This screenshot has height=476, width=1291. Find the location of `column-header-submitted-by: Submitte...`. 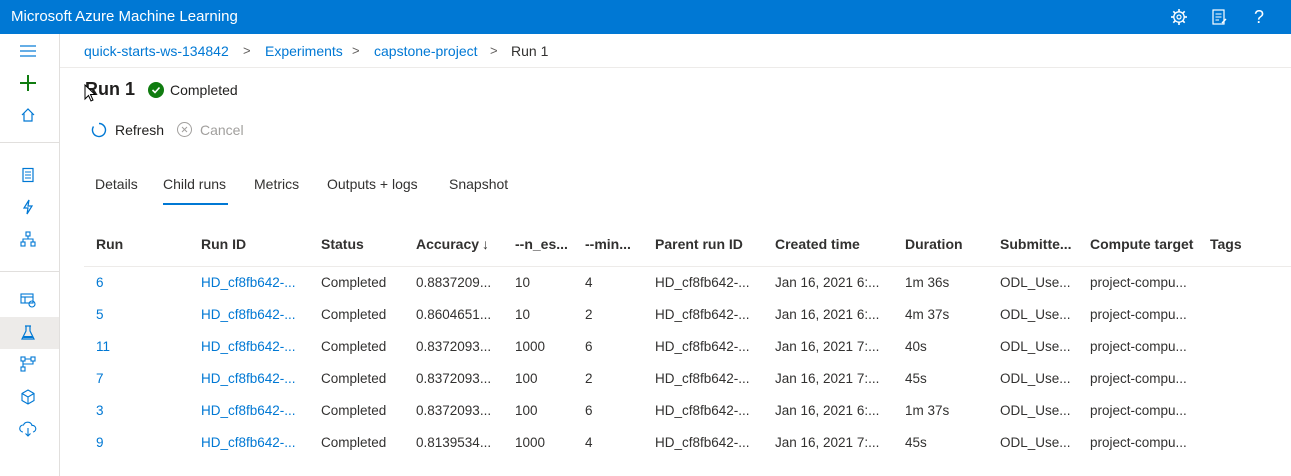

column-header-submitted-by: Submitte... is located at coordinates (1036, 244).